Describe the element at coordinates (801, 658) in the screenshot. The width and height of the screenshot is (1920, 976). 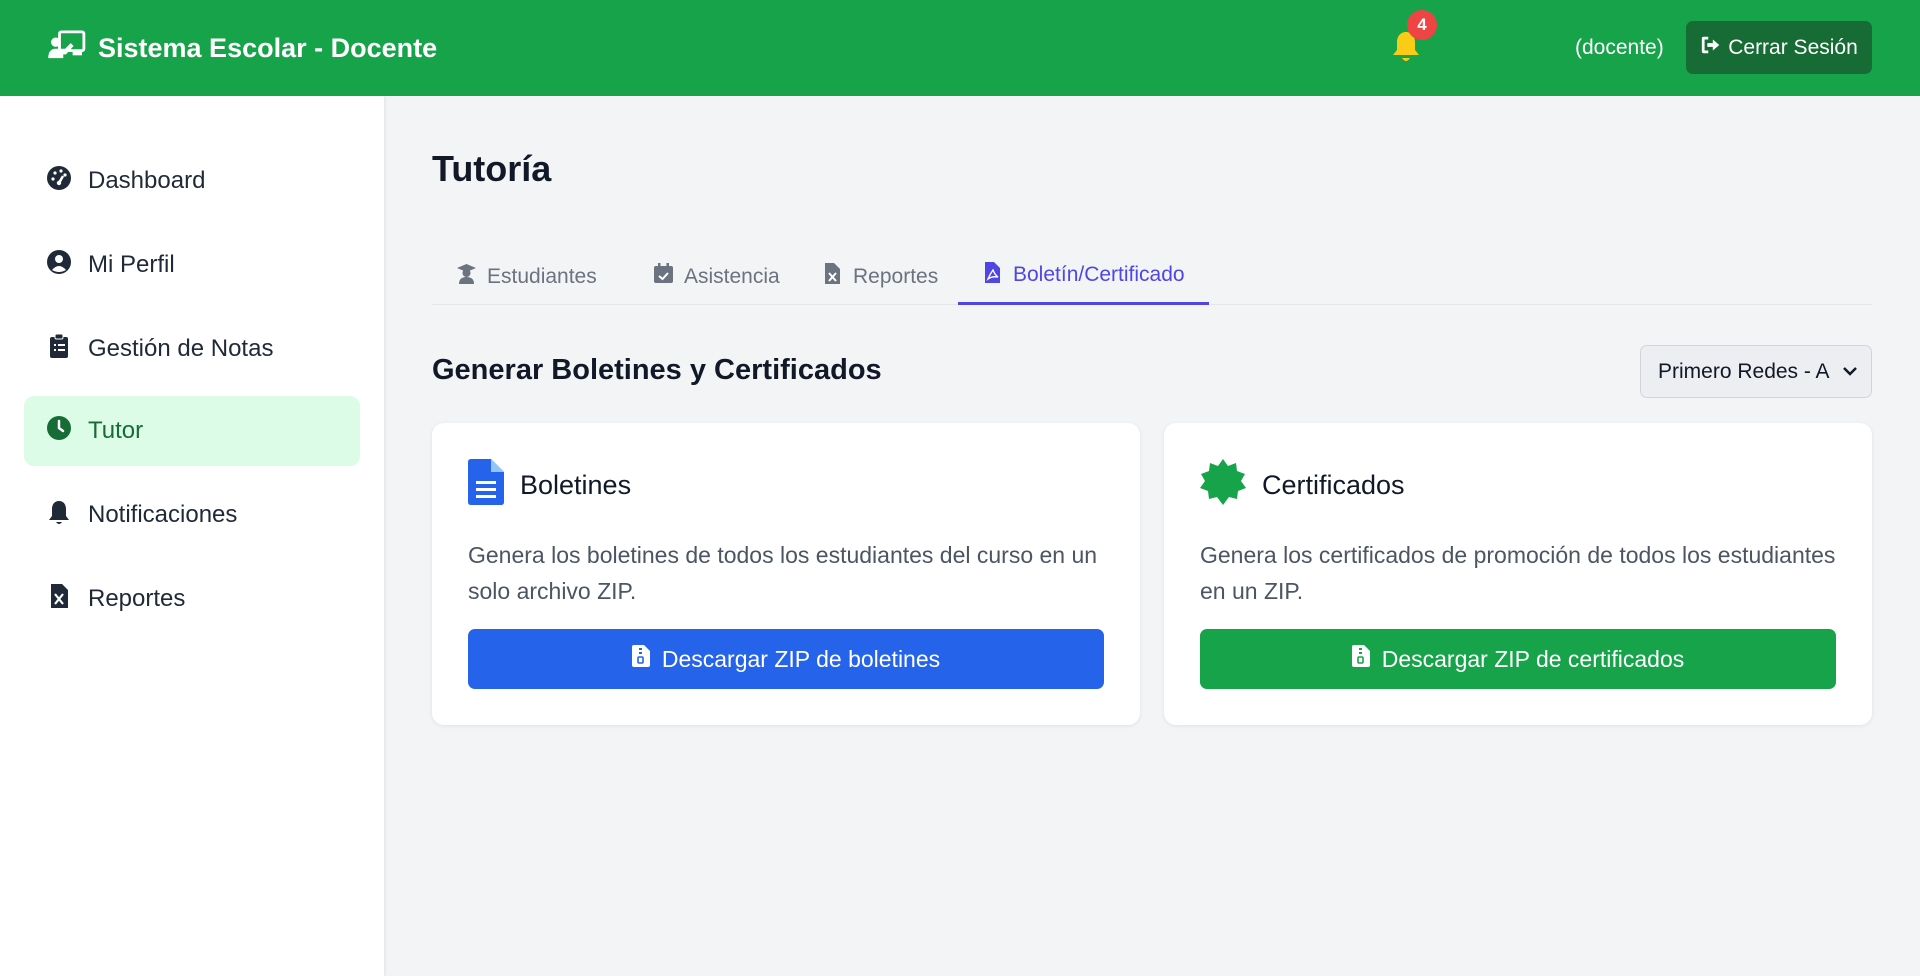
I see `button-label: Descargar ZIP de boletines` at that location.